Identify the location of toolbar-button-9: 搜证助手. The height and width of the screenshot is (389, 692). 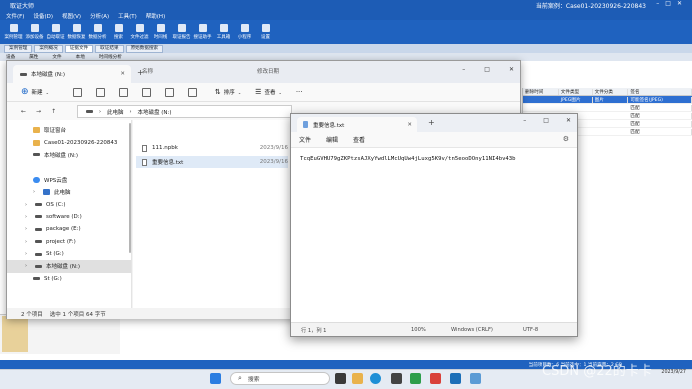
(202, 32).